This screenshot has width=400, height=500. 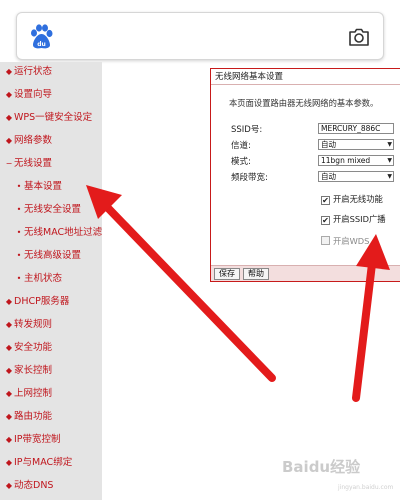 I want to click on sidebar-item: ◆ 上网控制, so click(x=26, y=394).